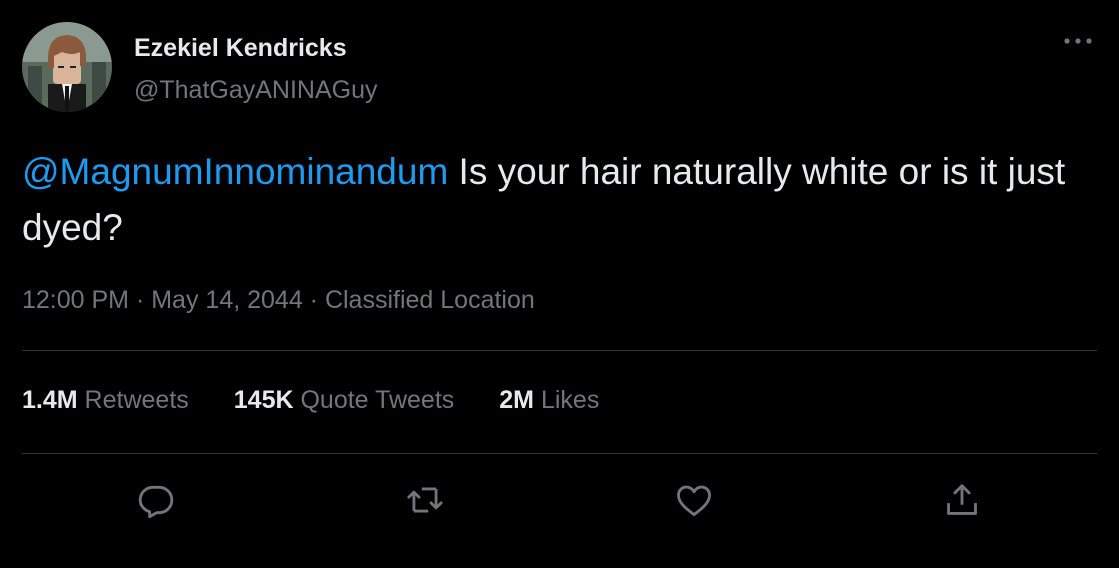 The height and width of the screenshot is (568, 1119). Describe the element at coordinates (240, 48) in the screenshot. I see `author-display-name: Ezekiel Kendricks` at that location.